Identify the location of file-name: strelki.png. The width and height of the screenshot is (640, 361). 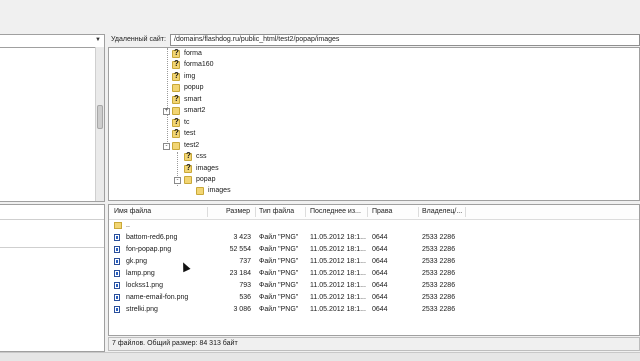
(142, 309).